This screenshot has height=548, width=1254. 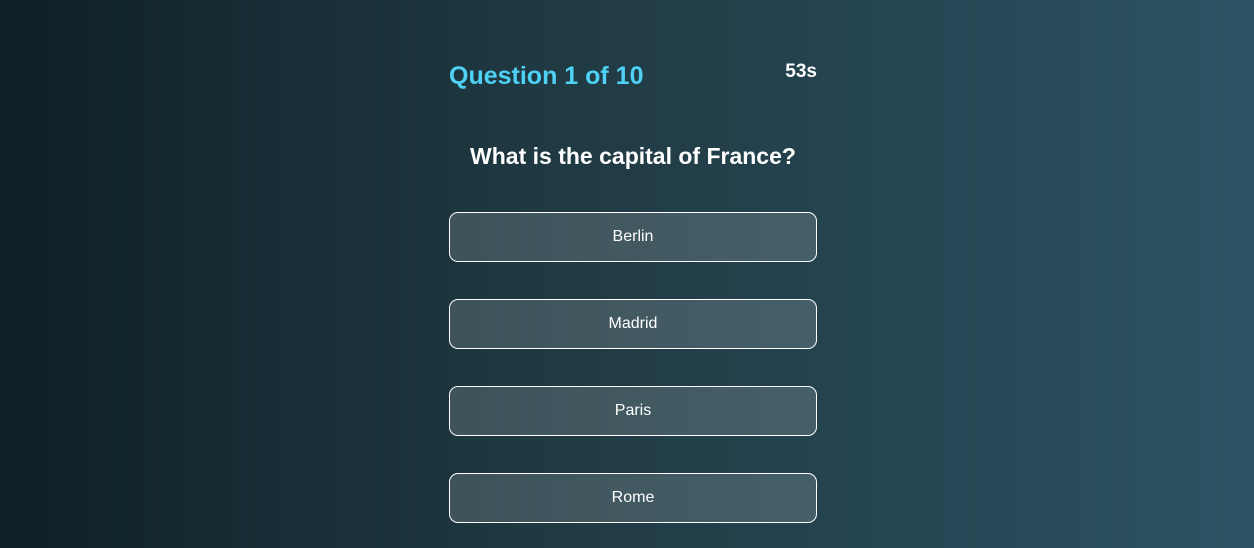 What do you see at coordinates (633, 498) in the screenshot?
I see `answer-option-rome: Rome` at bounding box center [633, 498].